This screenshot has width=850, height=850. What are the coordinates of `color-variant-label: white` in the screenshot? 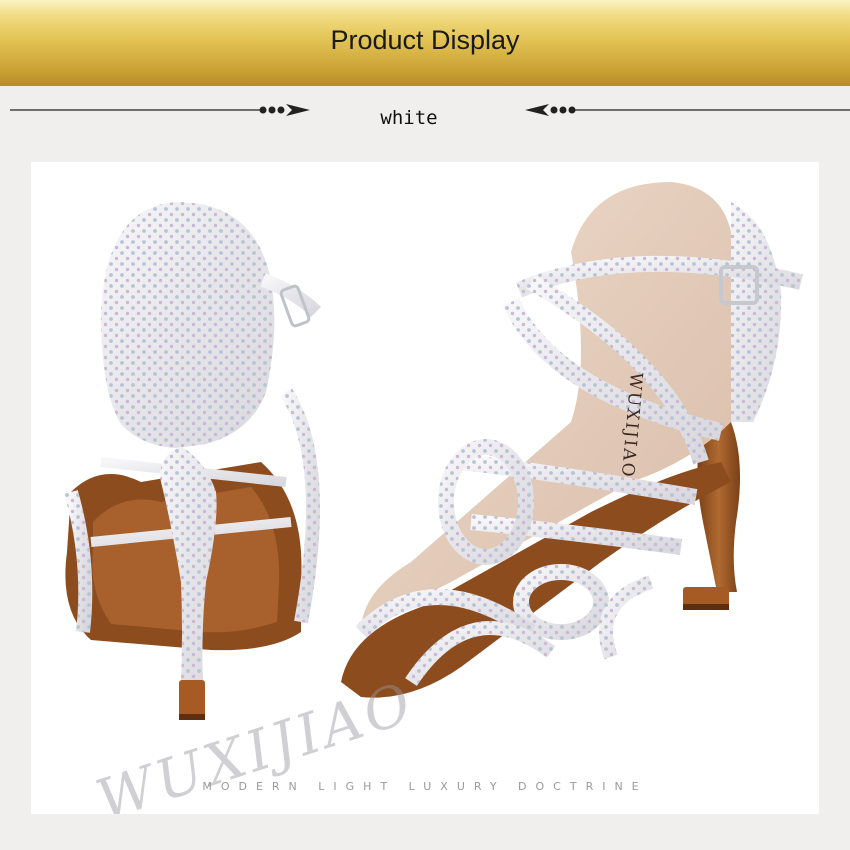 It's located at (409, 118).